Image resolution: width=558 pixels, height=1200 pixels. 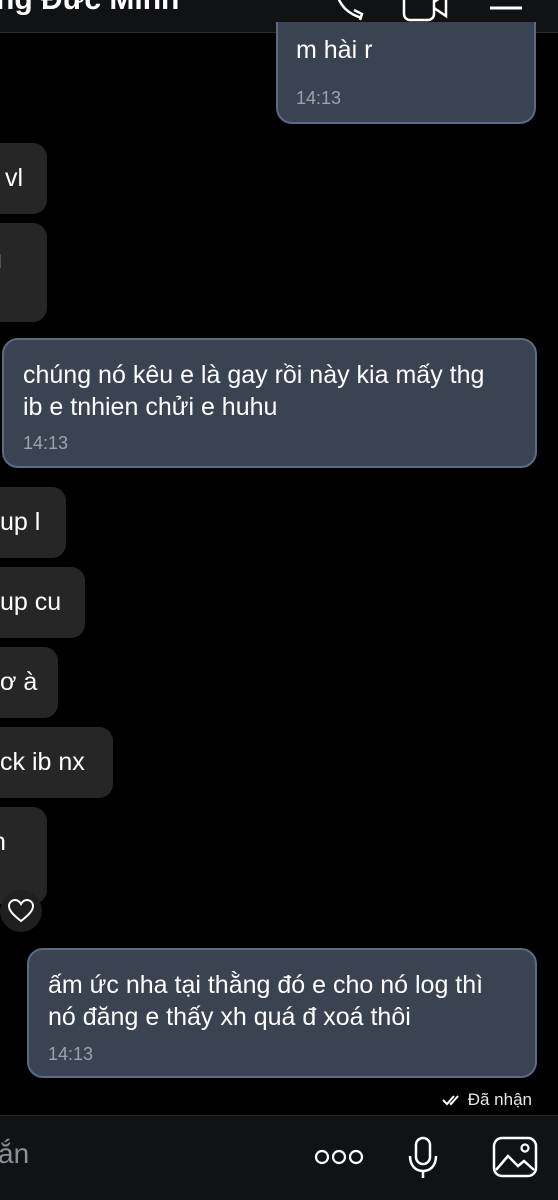 I want to click on microphone-icon, so click(x=423, y=1158).